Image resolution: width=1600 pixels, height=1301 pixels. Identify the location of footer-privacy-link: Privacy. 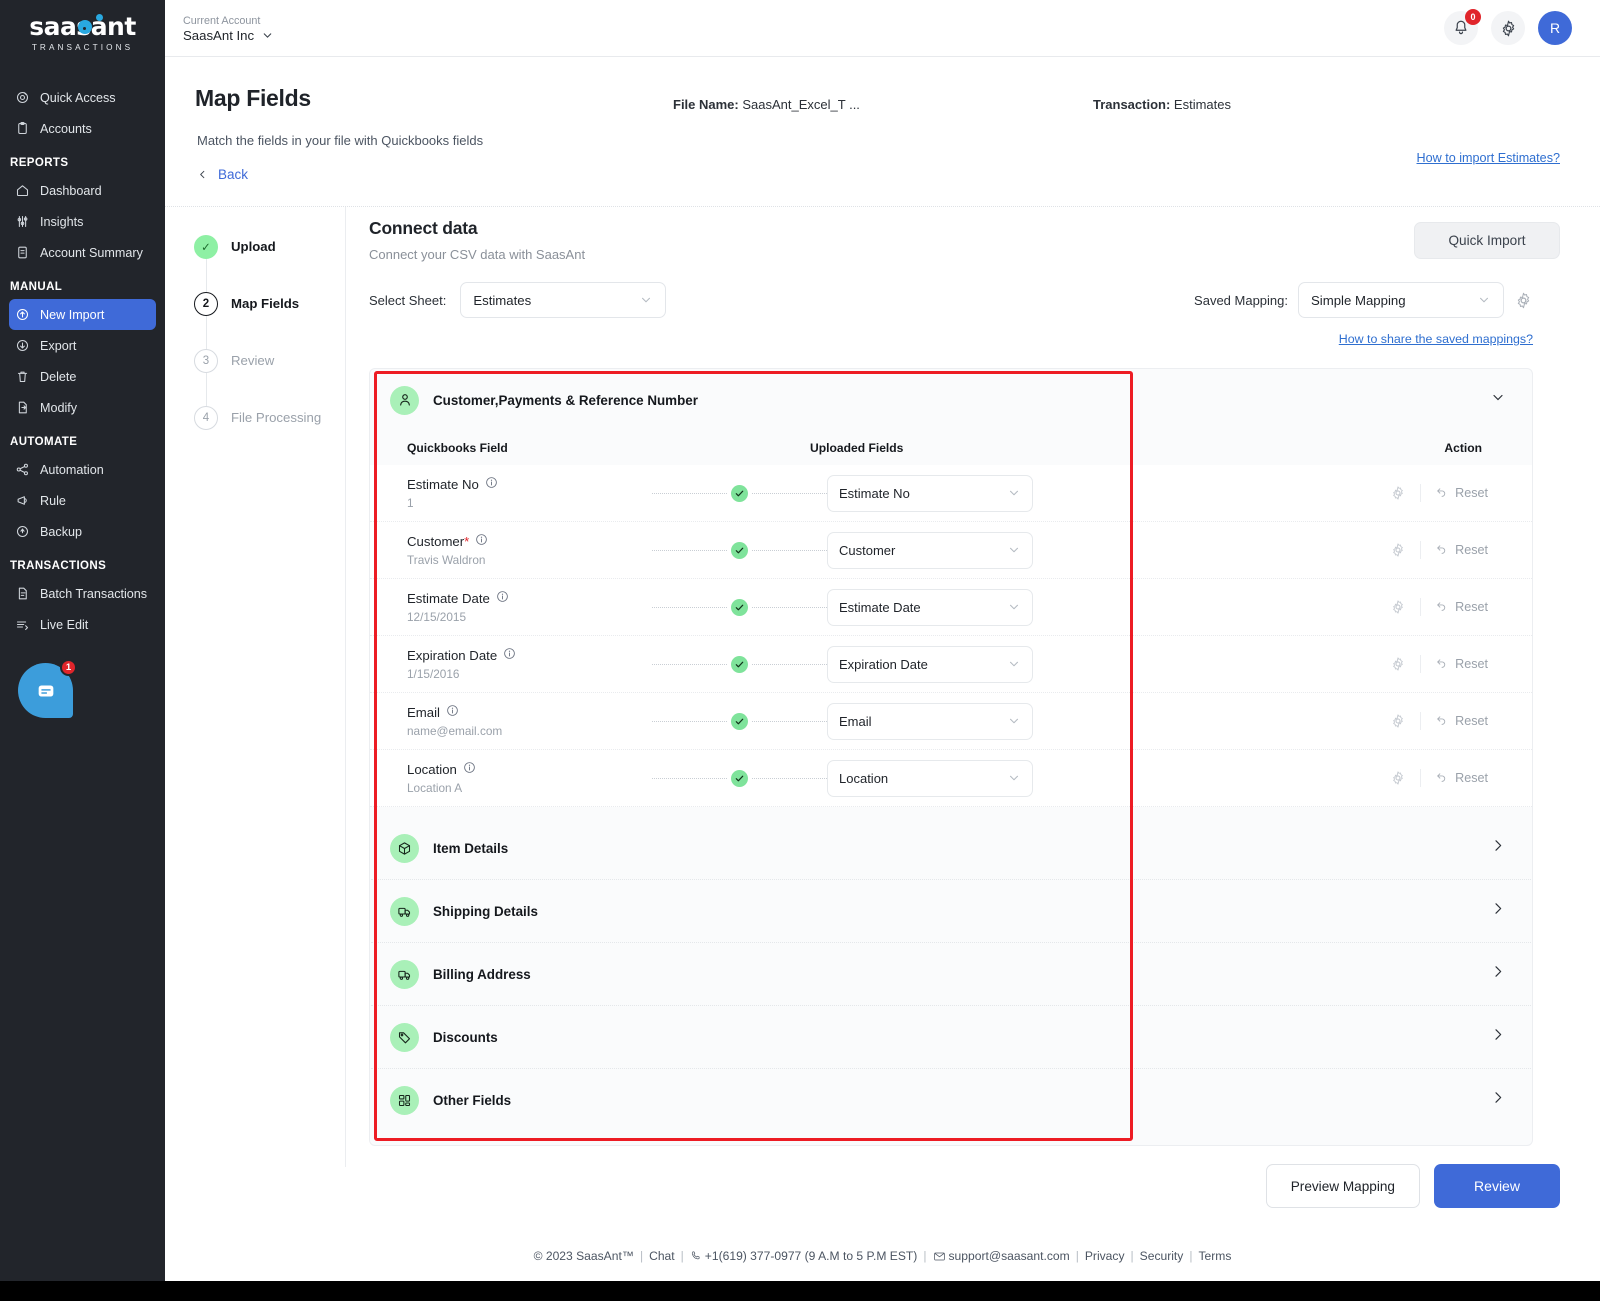
(1105, 1256).